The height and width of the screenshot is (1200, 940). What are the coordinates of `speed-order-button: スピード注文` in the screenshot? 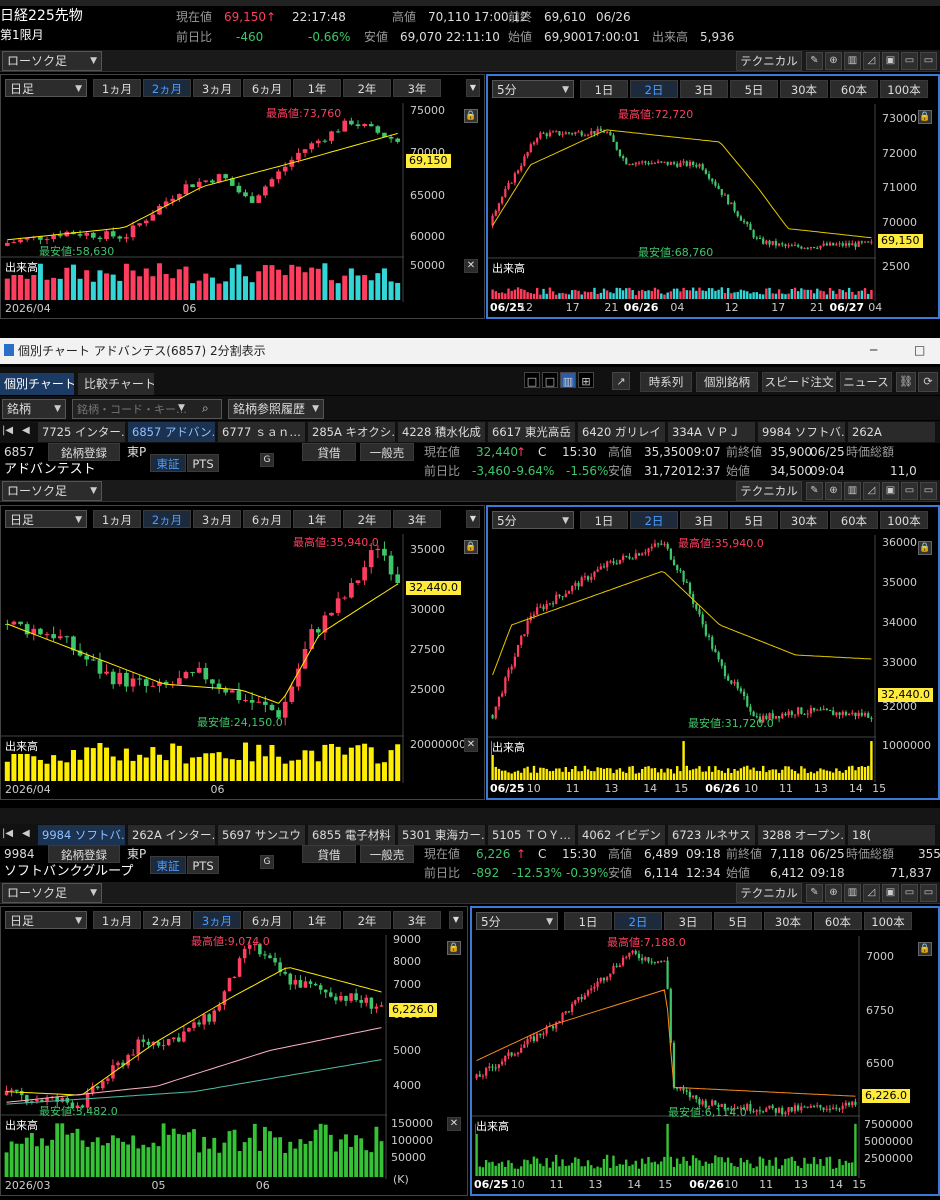 It's located at (799, 382).